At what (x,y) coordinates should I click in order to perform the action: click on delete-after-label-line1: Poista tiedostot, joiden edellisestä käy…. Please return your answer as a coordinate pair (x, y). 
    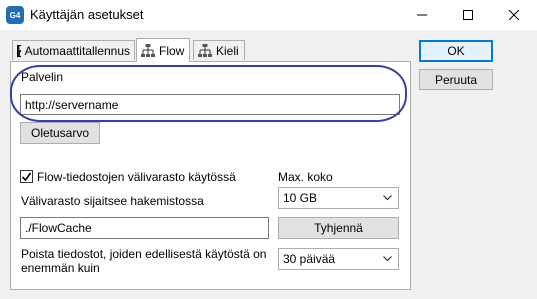
    Looking at the image, I should click on (144, 254).